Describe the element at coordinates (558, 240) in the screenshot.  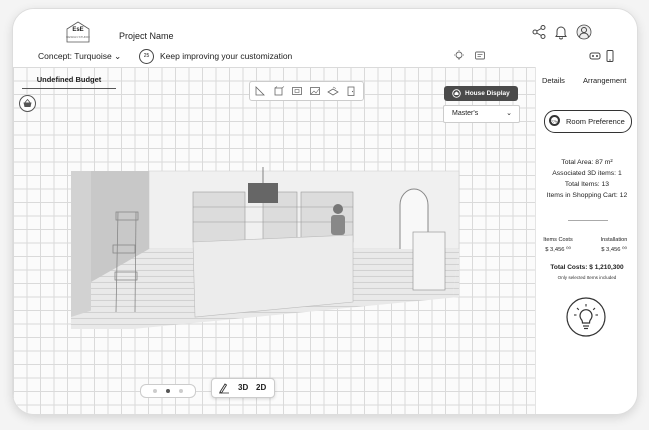
I see `items-costs-label: Items Costs` at that location.